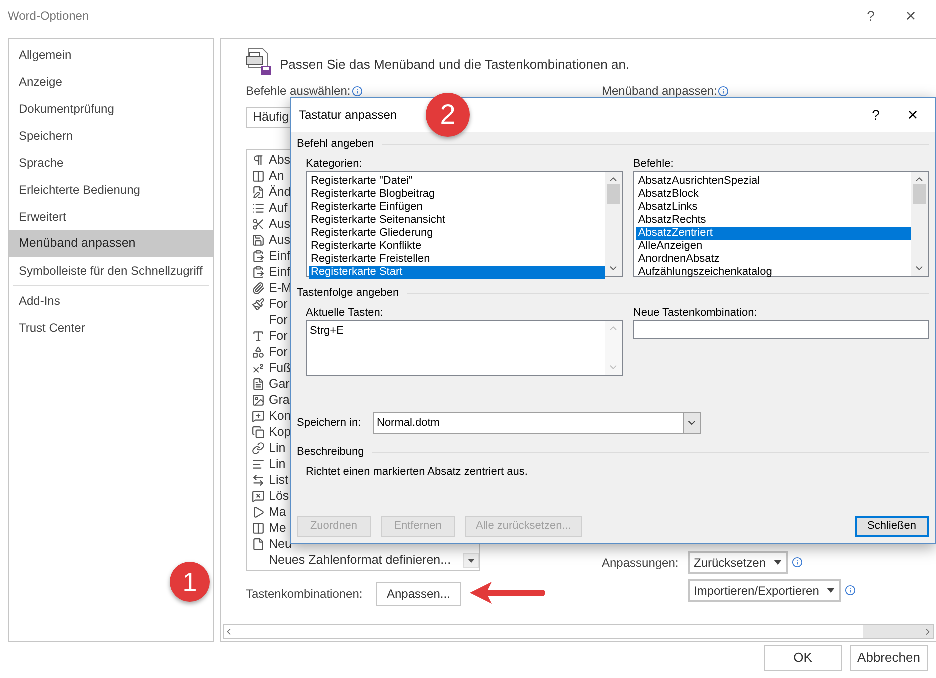 The width and height of the screenshot is (936, 678). Describe the element at coordinates (773, 220) in the screenshot. I see `command-option: AbsatzRechts` at that location.